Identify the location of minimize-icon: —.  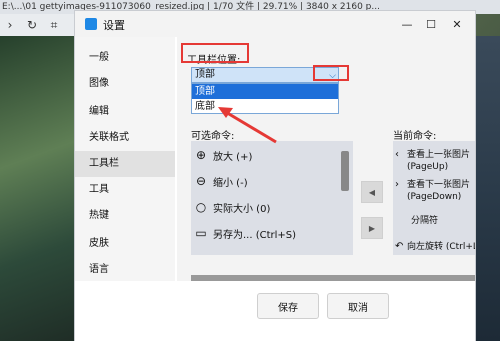
(407, 24).